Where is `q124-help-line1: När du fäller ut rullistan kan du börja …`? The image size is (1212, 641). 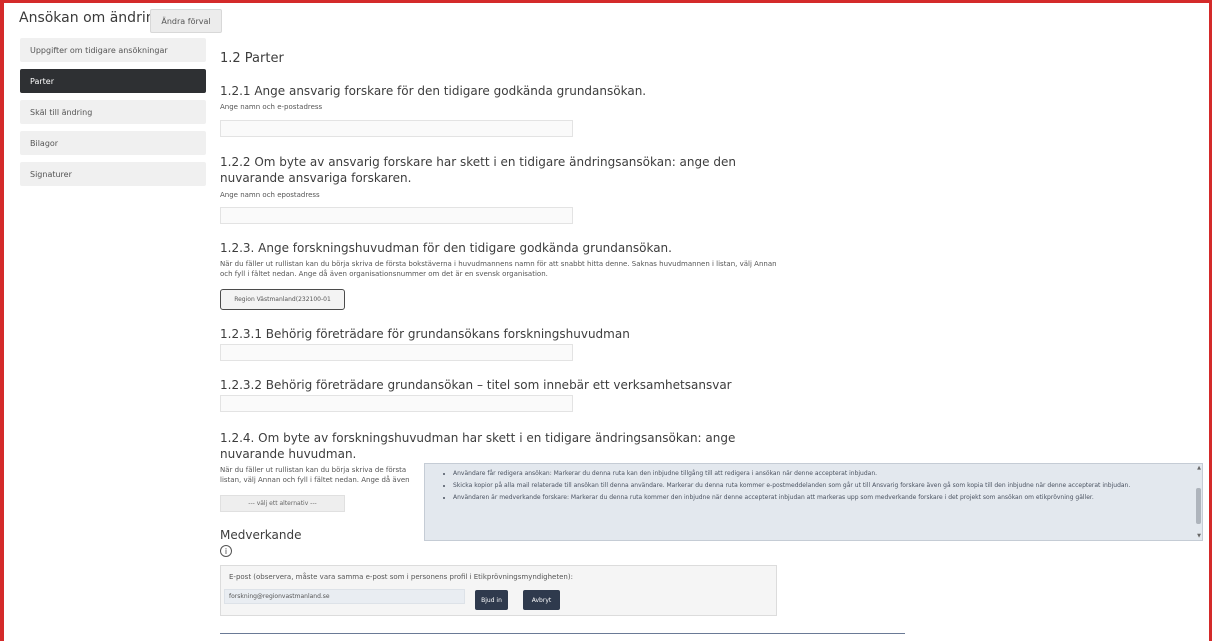 q124-help-line1: När du fäller ut rullistan kan du börja … is located at coordinates (313, 470).